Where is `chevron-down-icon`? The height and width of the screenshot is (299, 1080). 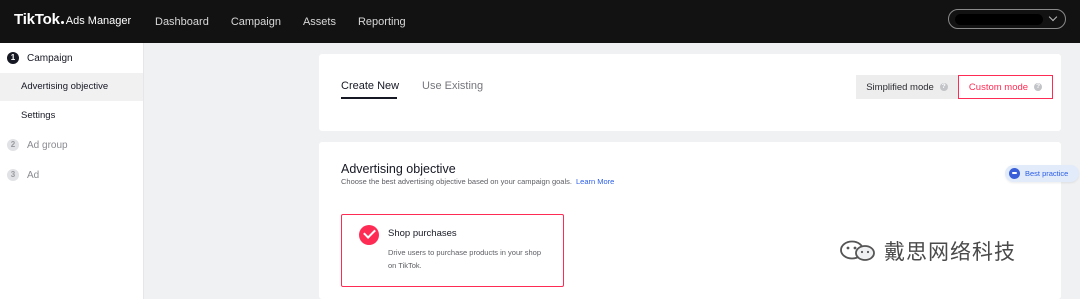
chevron-down-icon is located at coordinates (1053, 17).